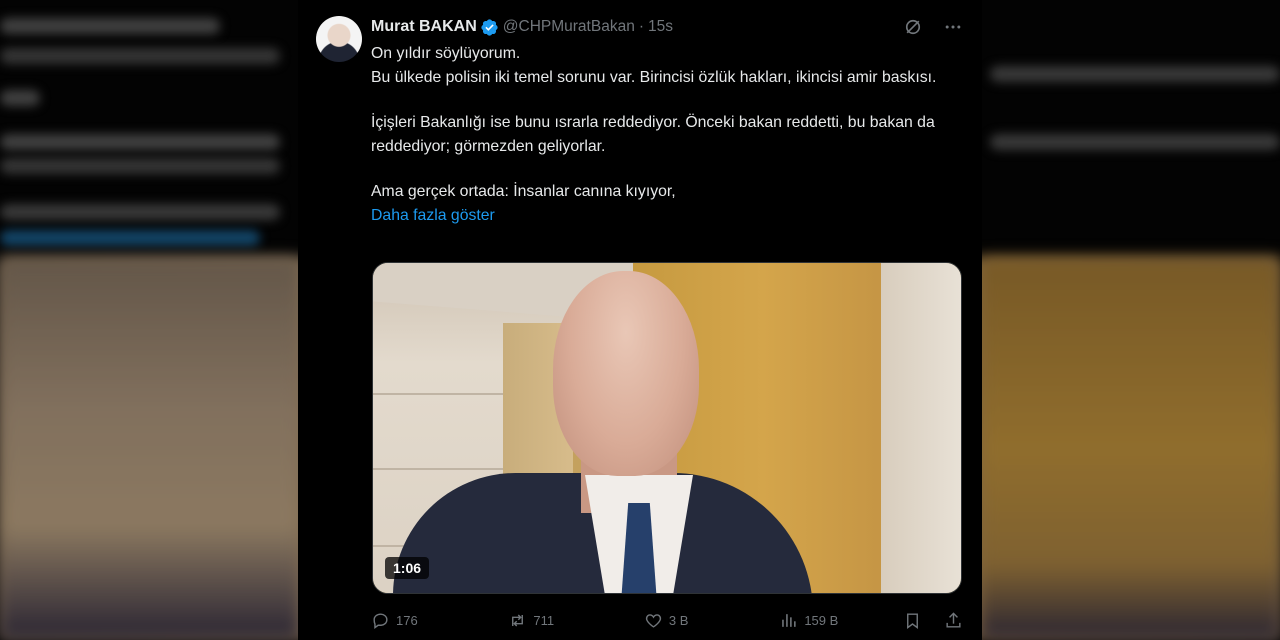 The height and width of the screenshot is (640, 1280). What do you see at coordinates (841, 620) in the screenshot?
I see `views-button: 159 B` at bounding box center [841, 620].